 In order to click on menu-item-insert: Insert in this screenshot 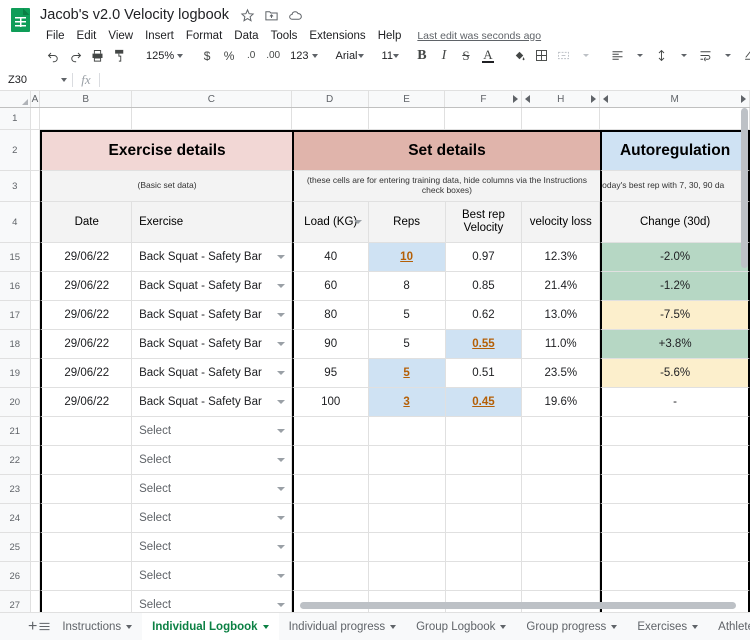, I will do `click(159, 36)`.